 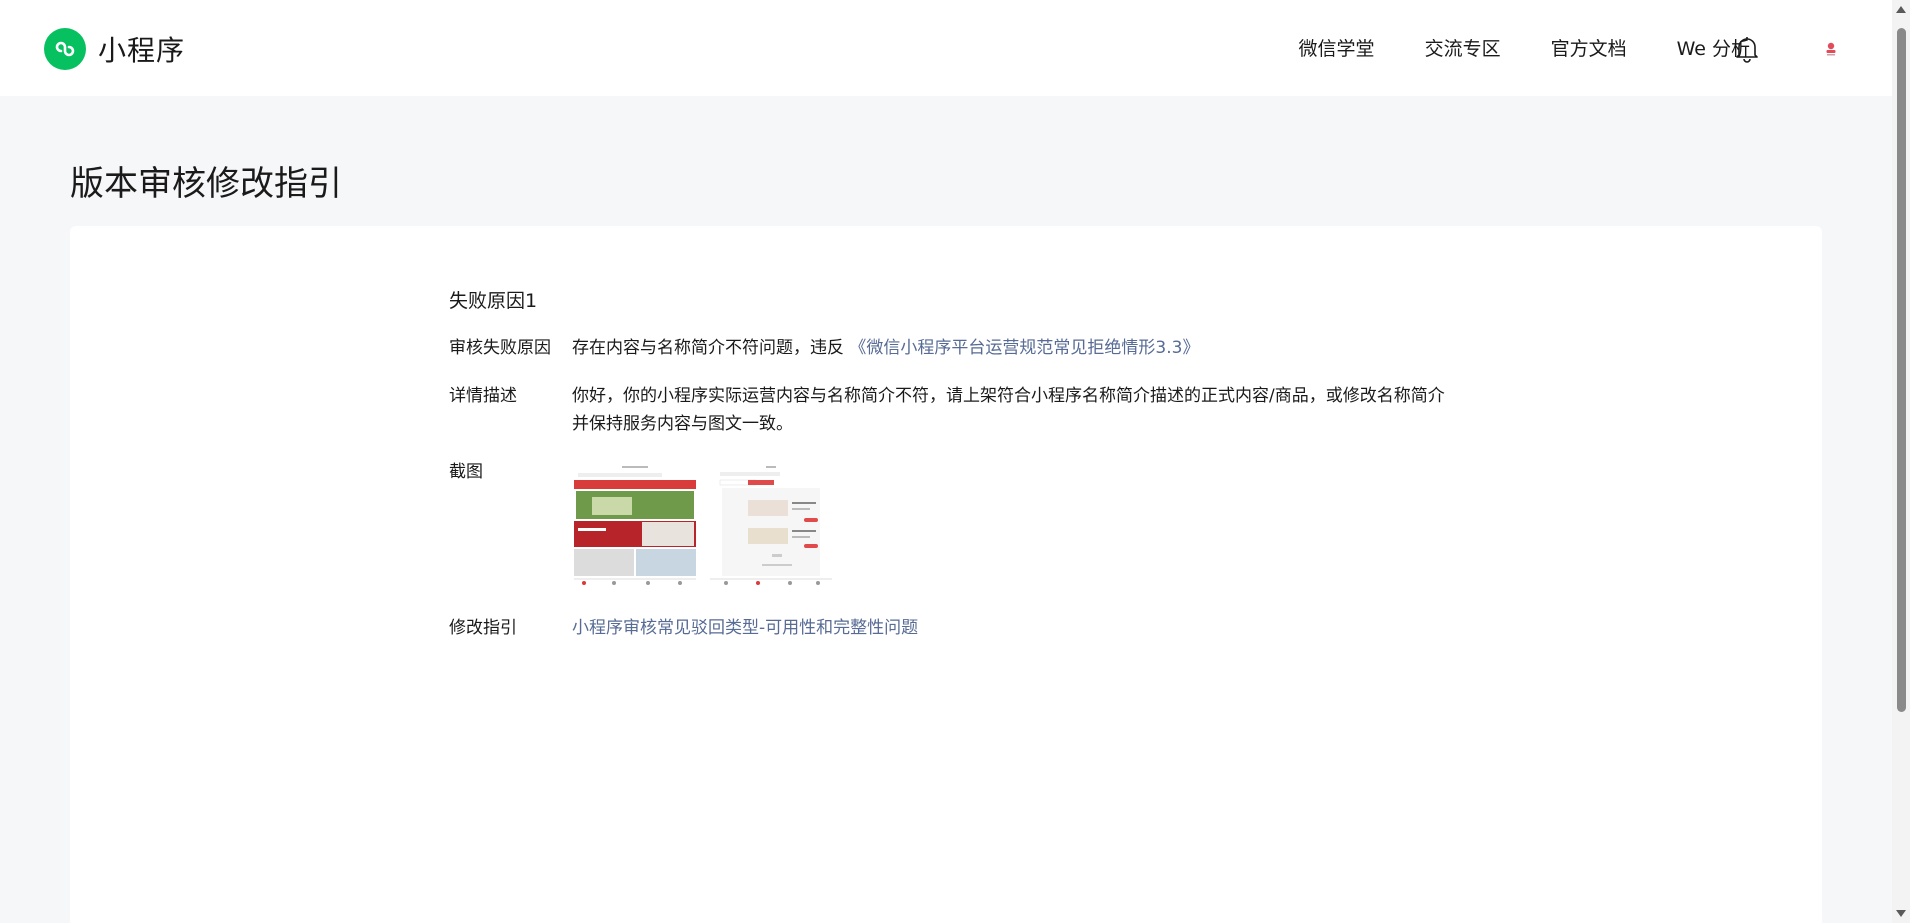 I want to click on guide-label: 修改指引, so click(x=483, y=628).